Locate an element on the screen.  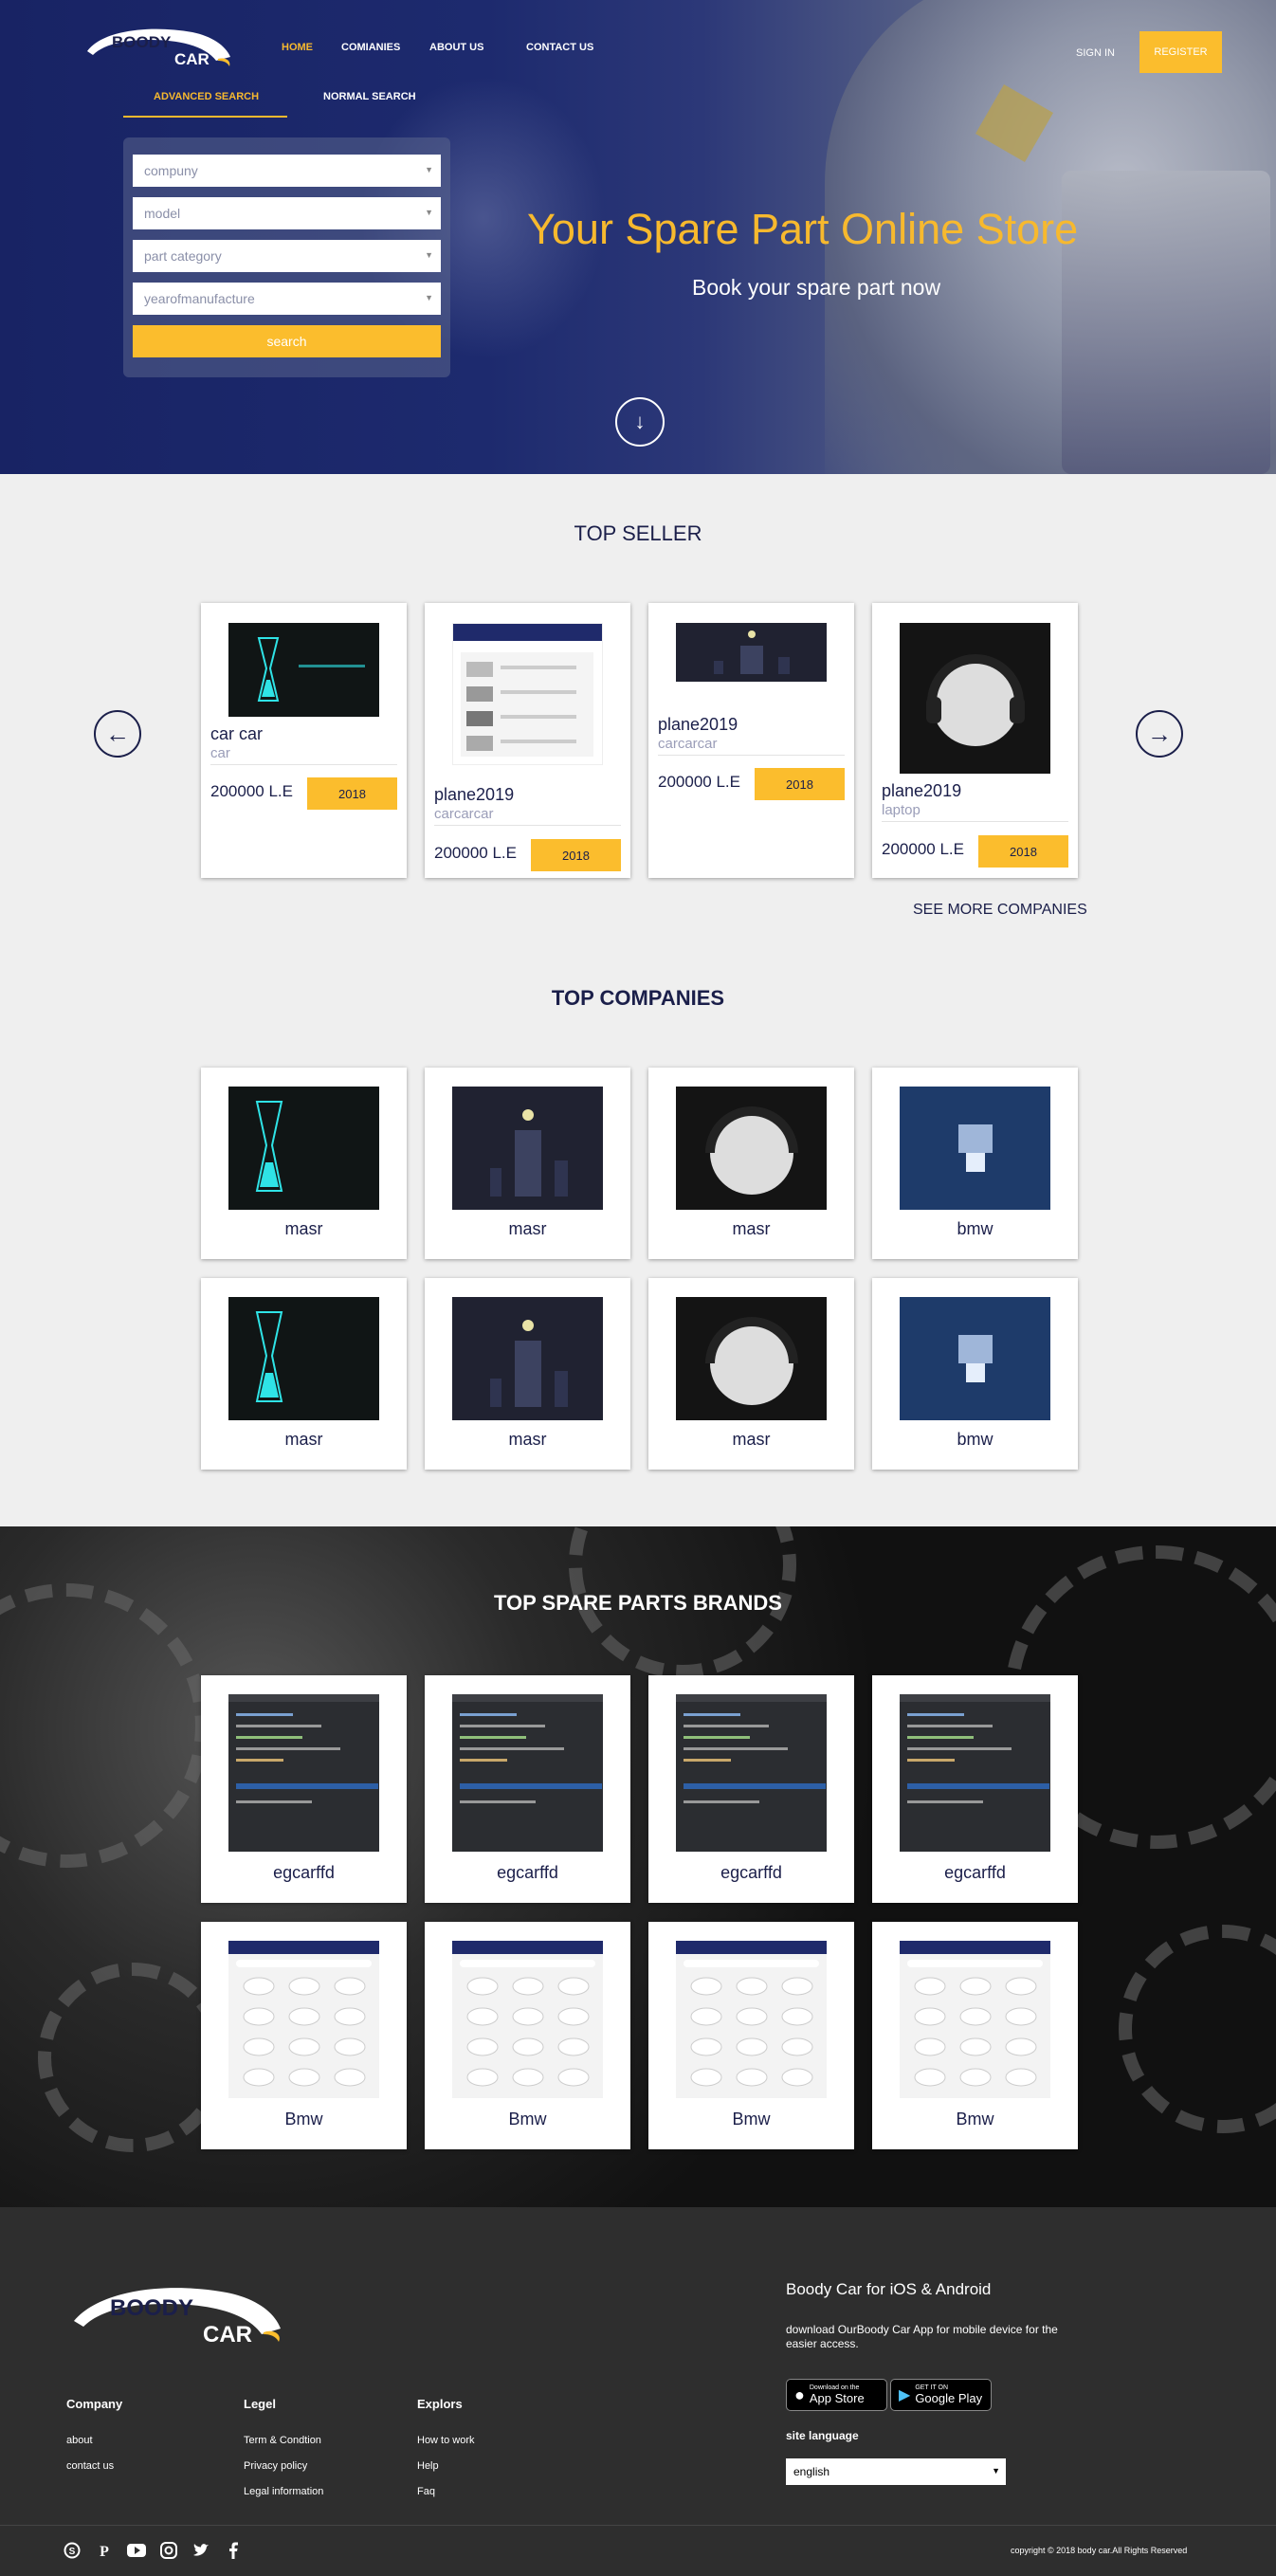
footer-link-privacy: Privacy policy is located at coordinates (275, 2466).